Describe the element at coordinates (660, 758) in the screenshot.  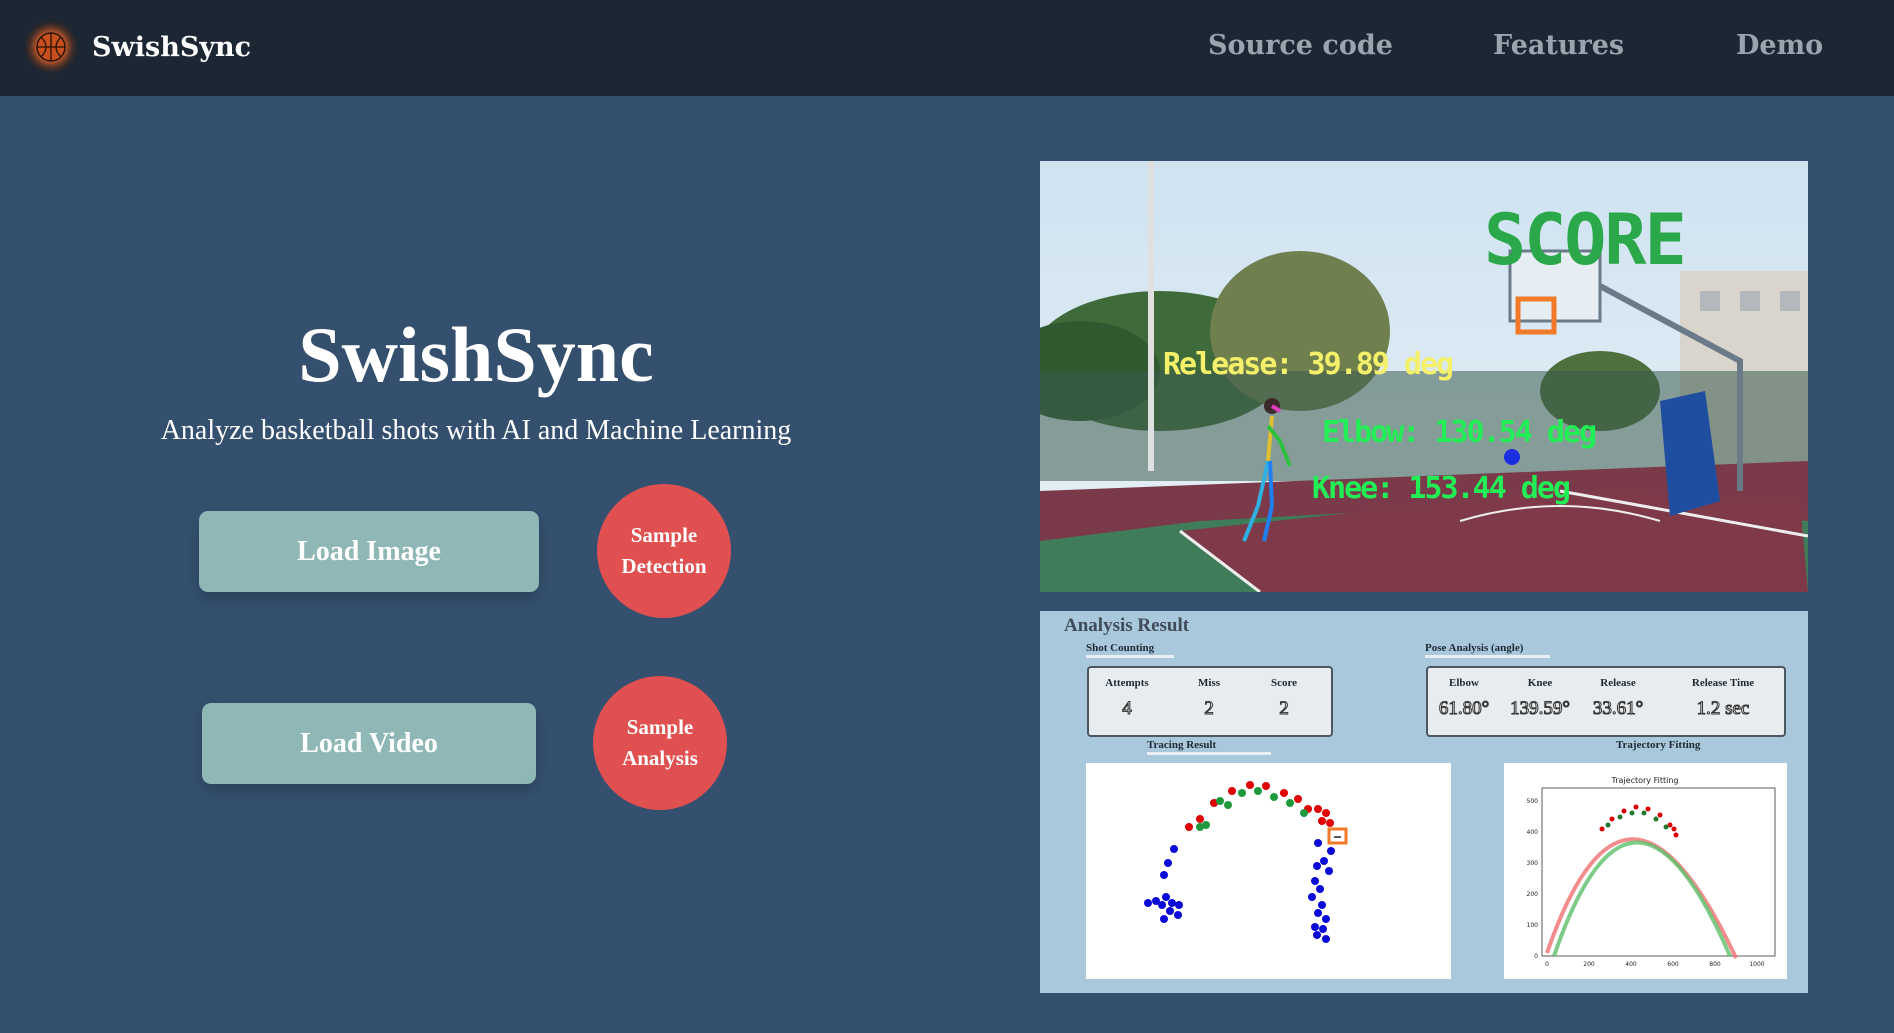
I see `sample-analysis-line2: Analysis` at that location.